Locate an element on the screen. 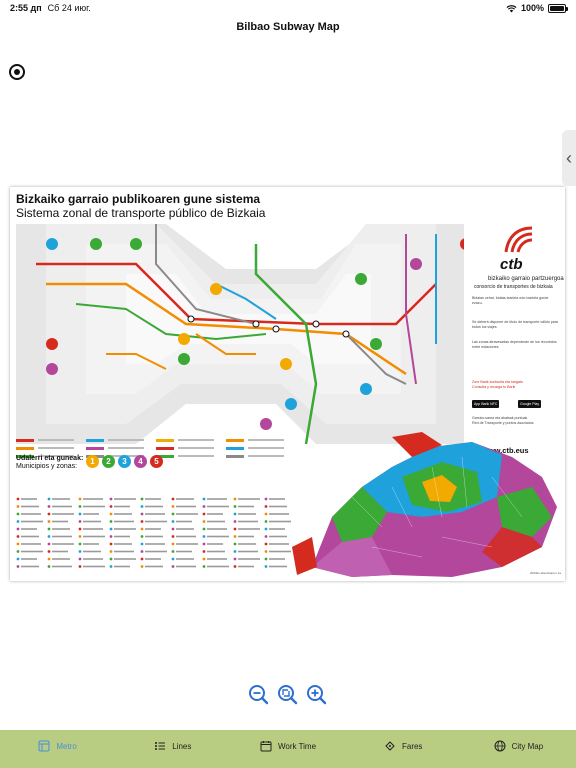 The width and height of the screenshot is (576, 768). page-title: Bilbao Subway Map is located at coordinates (288, 27).